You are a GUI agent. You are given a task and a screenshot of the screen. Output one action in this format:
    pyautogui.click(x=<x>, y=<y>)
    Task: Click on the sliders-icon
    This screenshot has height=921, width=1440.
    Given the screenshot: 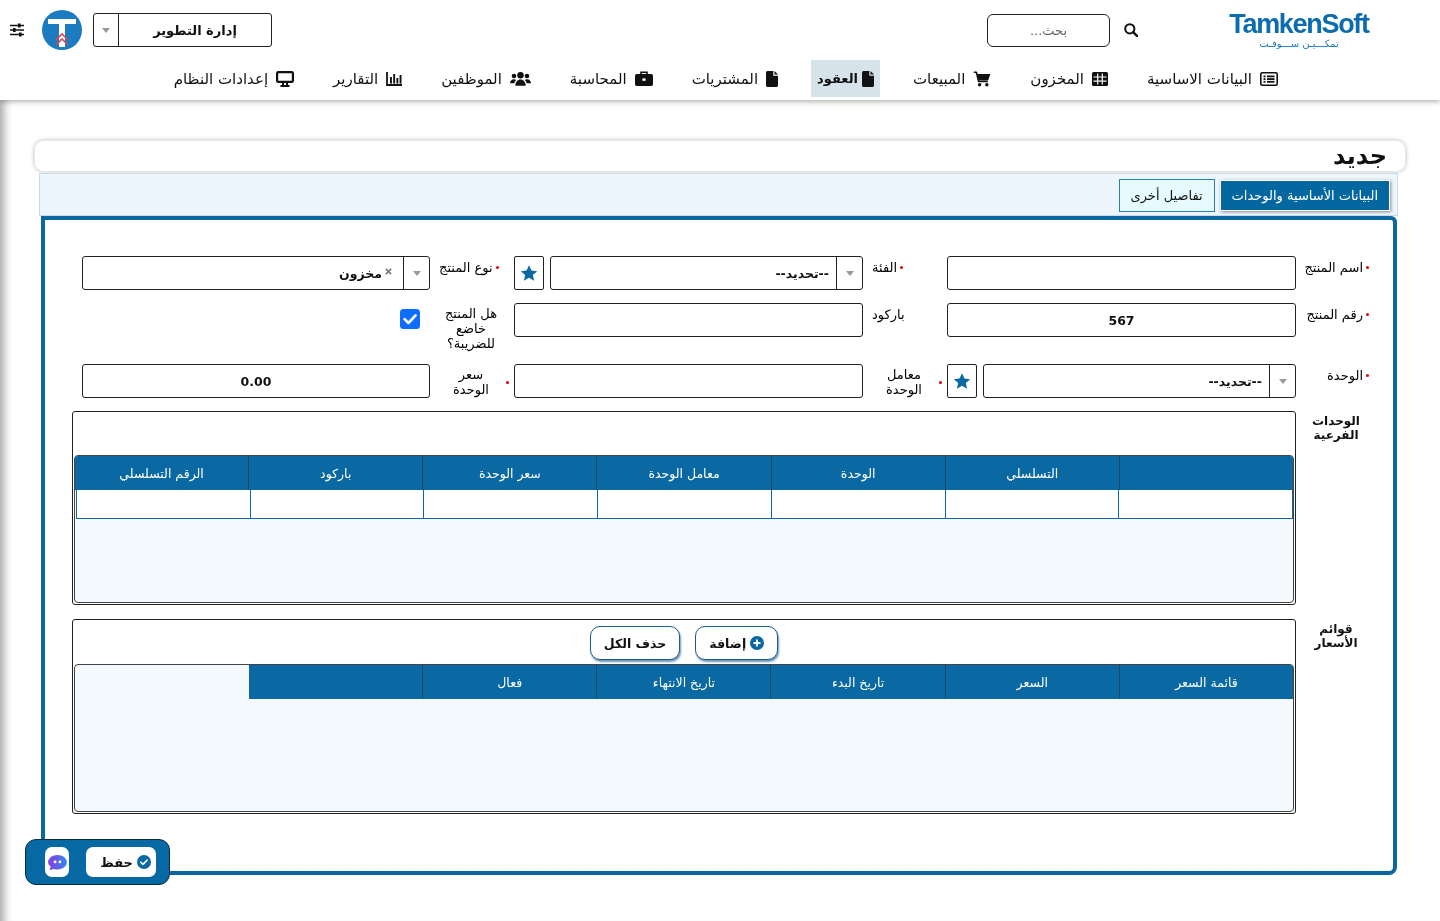 What is the action you would take?
    pyautogui.click(x=17, y=30)
    